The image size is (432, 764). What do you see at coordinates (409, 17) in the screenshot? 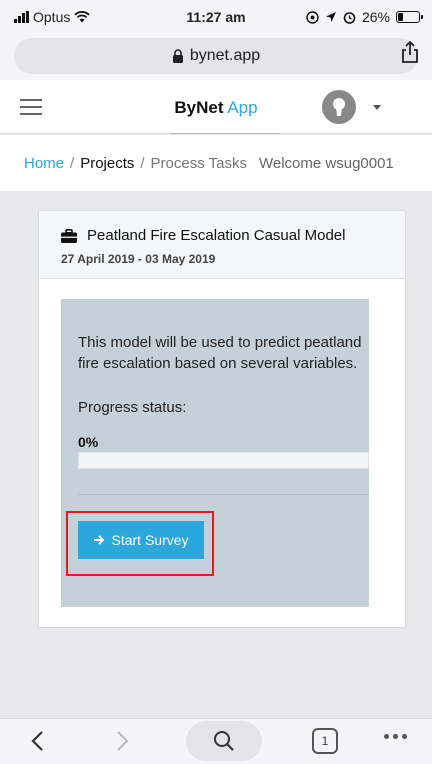
I see `battery-icon` at bounding box center [409, 17].